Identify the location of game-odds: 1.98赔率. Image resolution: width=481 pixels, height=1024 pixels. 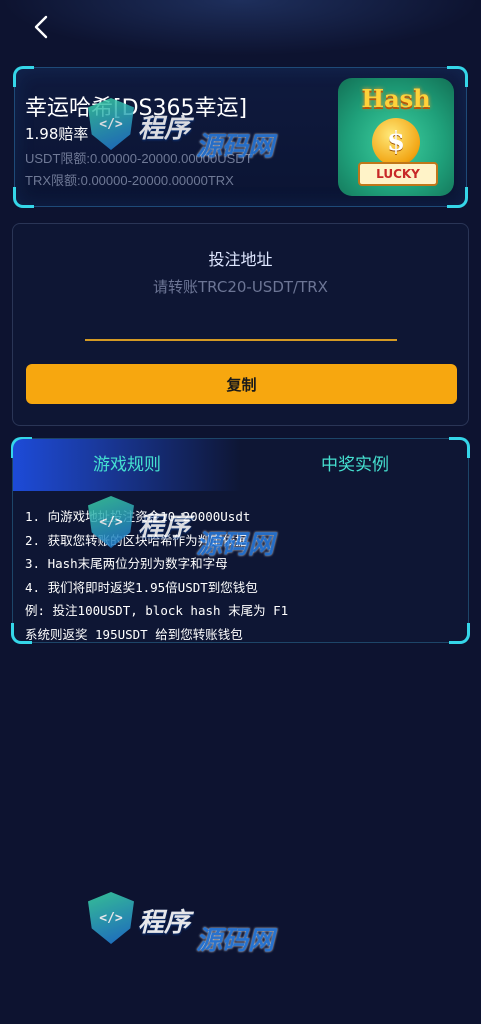
(57, 134).